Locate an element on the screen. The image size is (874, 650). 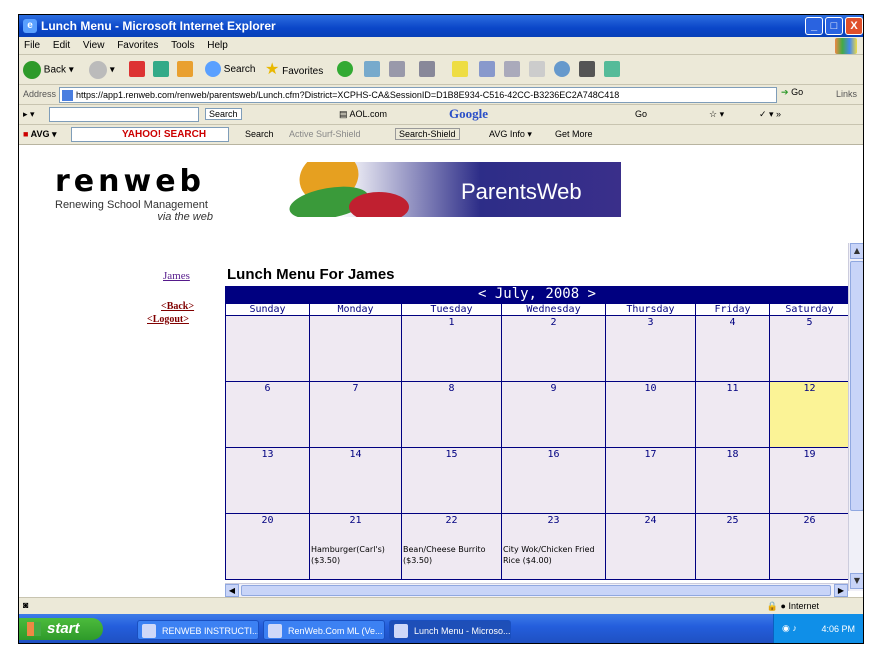
start-button: start is located at coordinates (61, 629).